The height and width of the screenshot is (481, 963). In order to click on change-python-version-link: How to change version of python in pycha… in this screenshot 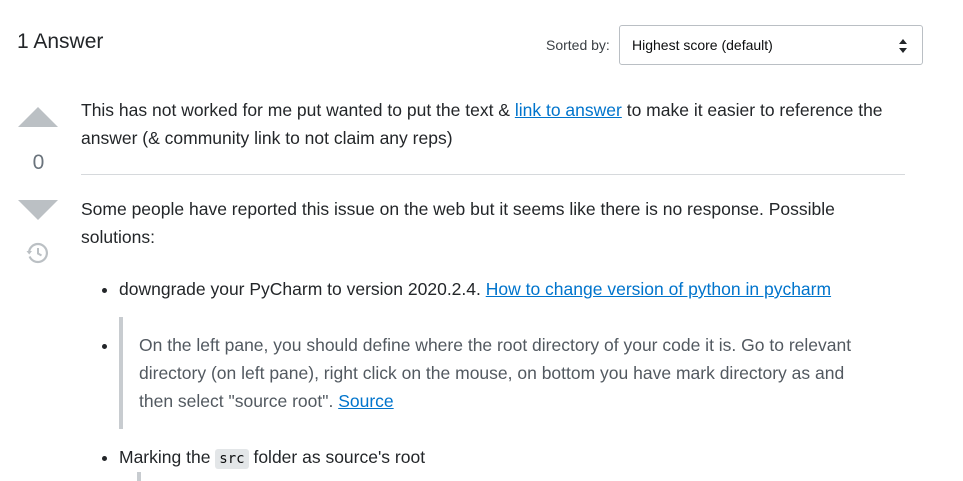, I will do `click(658, 289)`.